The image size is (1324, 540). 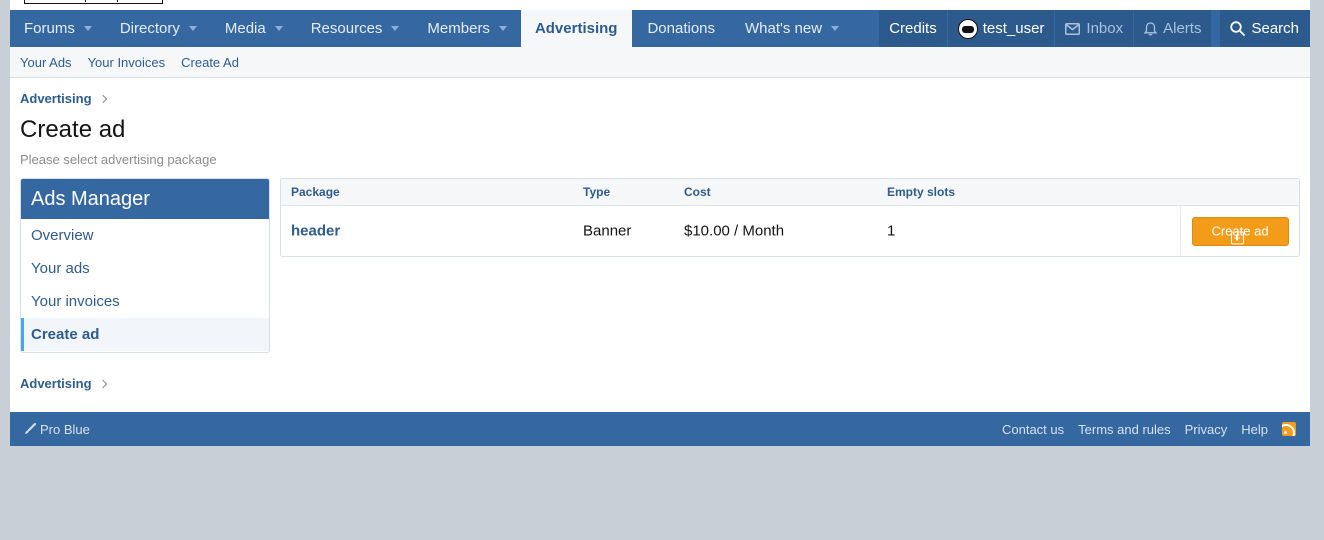 I want to click on alerts-link: Alerts, so click(x=1173, y=28).